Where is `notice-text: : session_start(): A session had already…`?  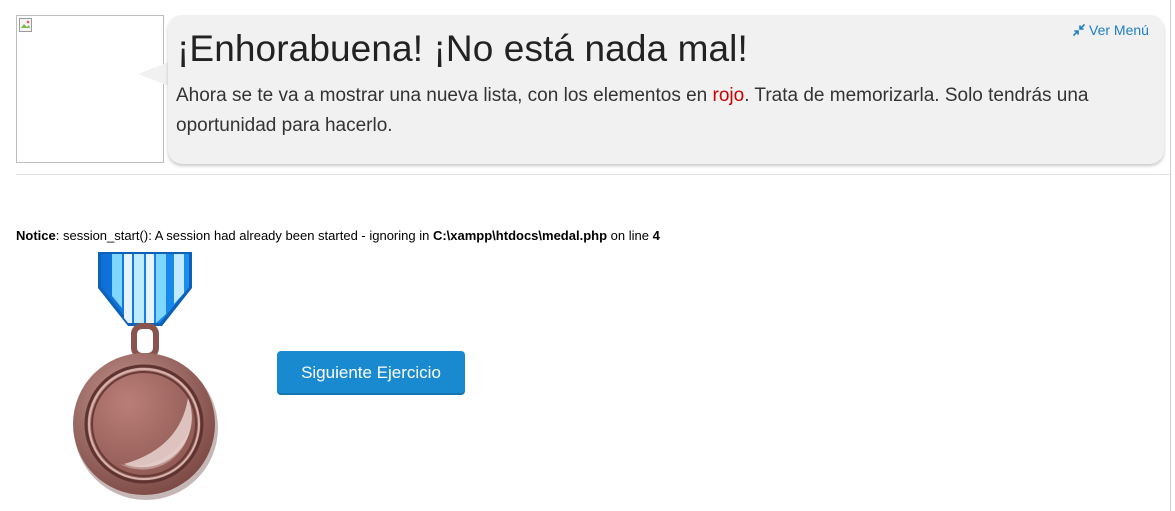 notice-text: : session_start(): A session had already… is located at coordinates (244, 235).